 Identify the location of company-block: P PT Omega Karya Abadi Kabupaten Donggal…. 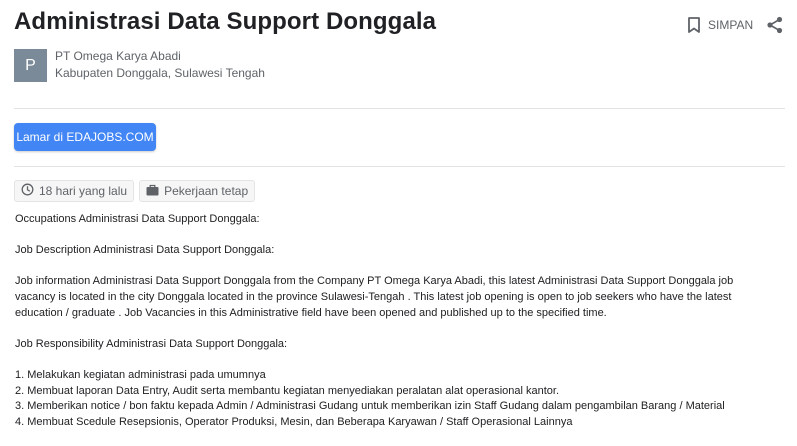
(139, 65).